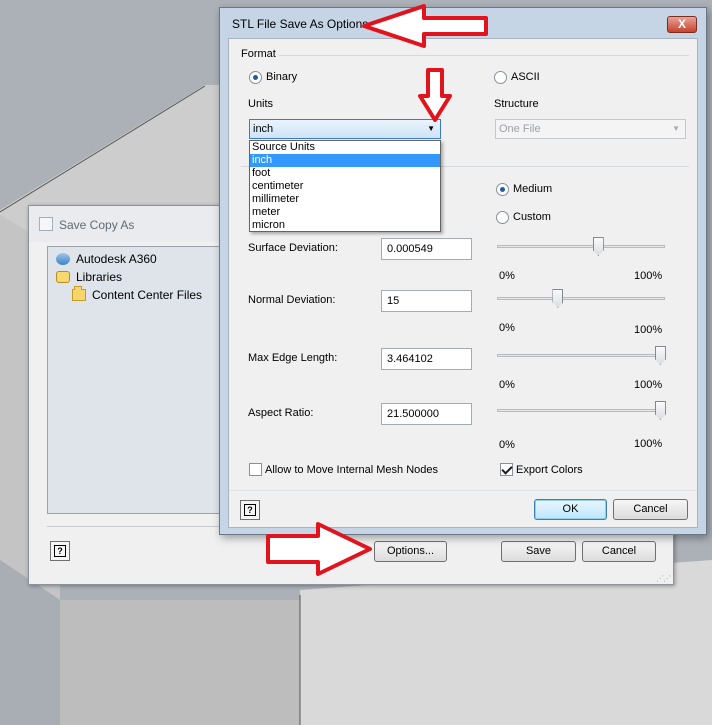 This screenshot has height=725, width=712. Describe the element at coordinates (293, 358) in the screenshot. I see `max-edge-length-label: Max Edge Length:` at that location.